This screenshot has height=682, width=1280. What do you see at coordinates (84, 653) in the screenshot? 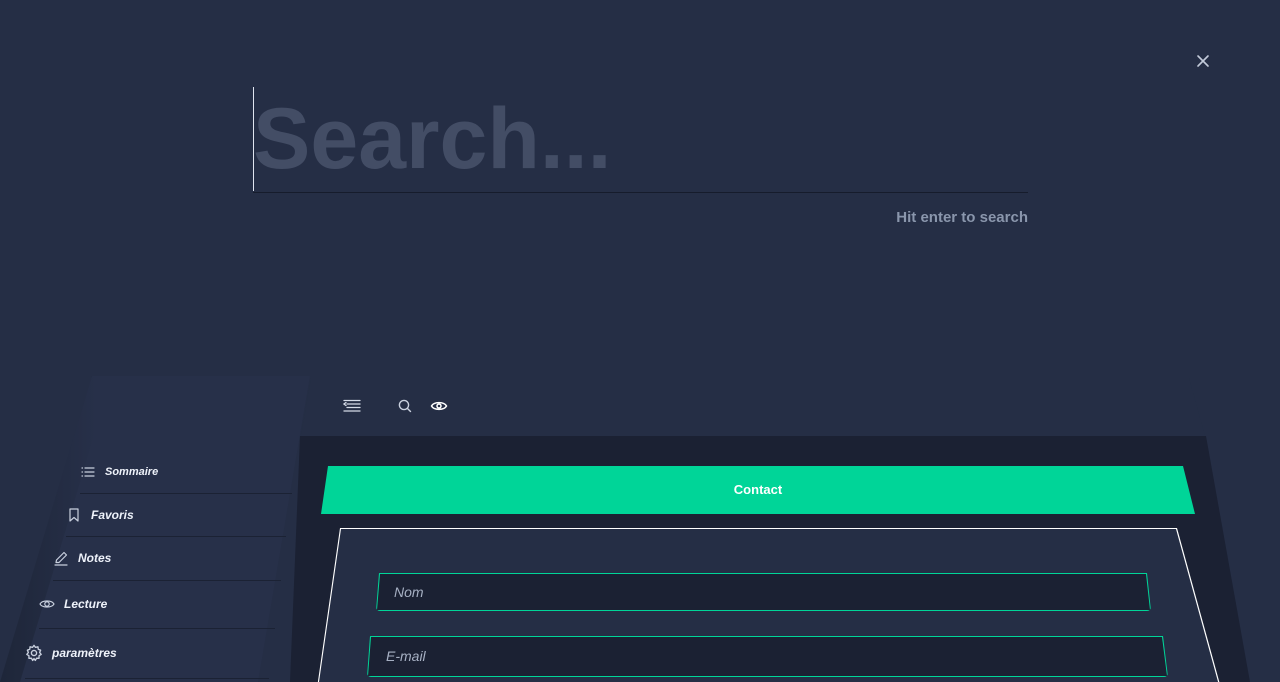
I see `sidebar-item-label: paramètres` at bounding box center [84, 653].